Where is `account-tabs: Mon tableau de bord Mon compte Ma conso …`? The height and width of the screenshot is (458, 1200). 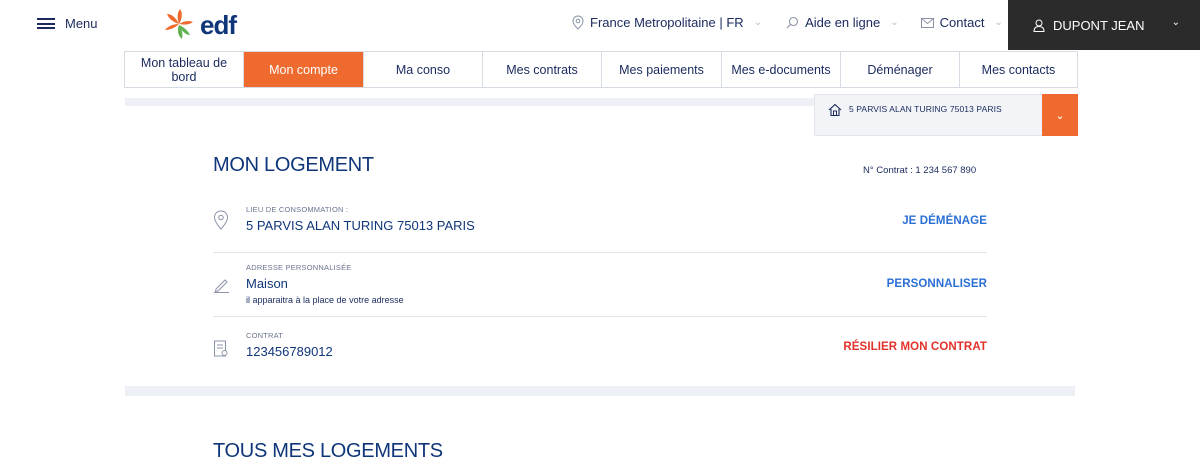
account-tabs: Mon tableau de bord Mon compte Ma conso … is located at coordinates (601, 69).